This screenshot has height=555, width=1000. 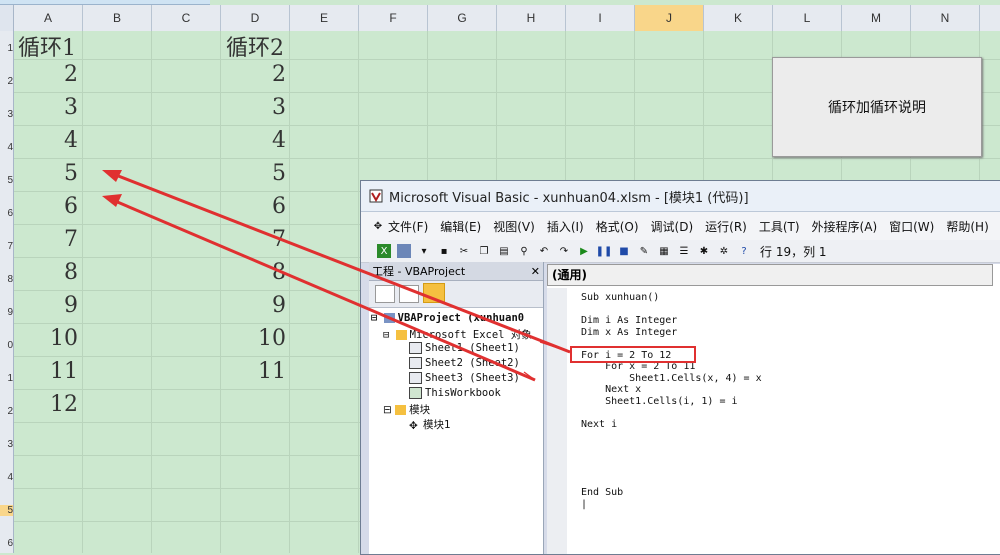 I want to click on object-dropdown: (通用), so click(x=770, y=275).